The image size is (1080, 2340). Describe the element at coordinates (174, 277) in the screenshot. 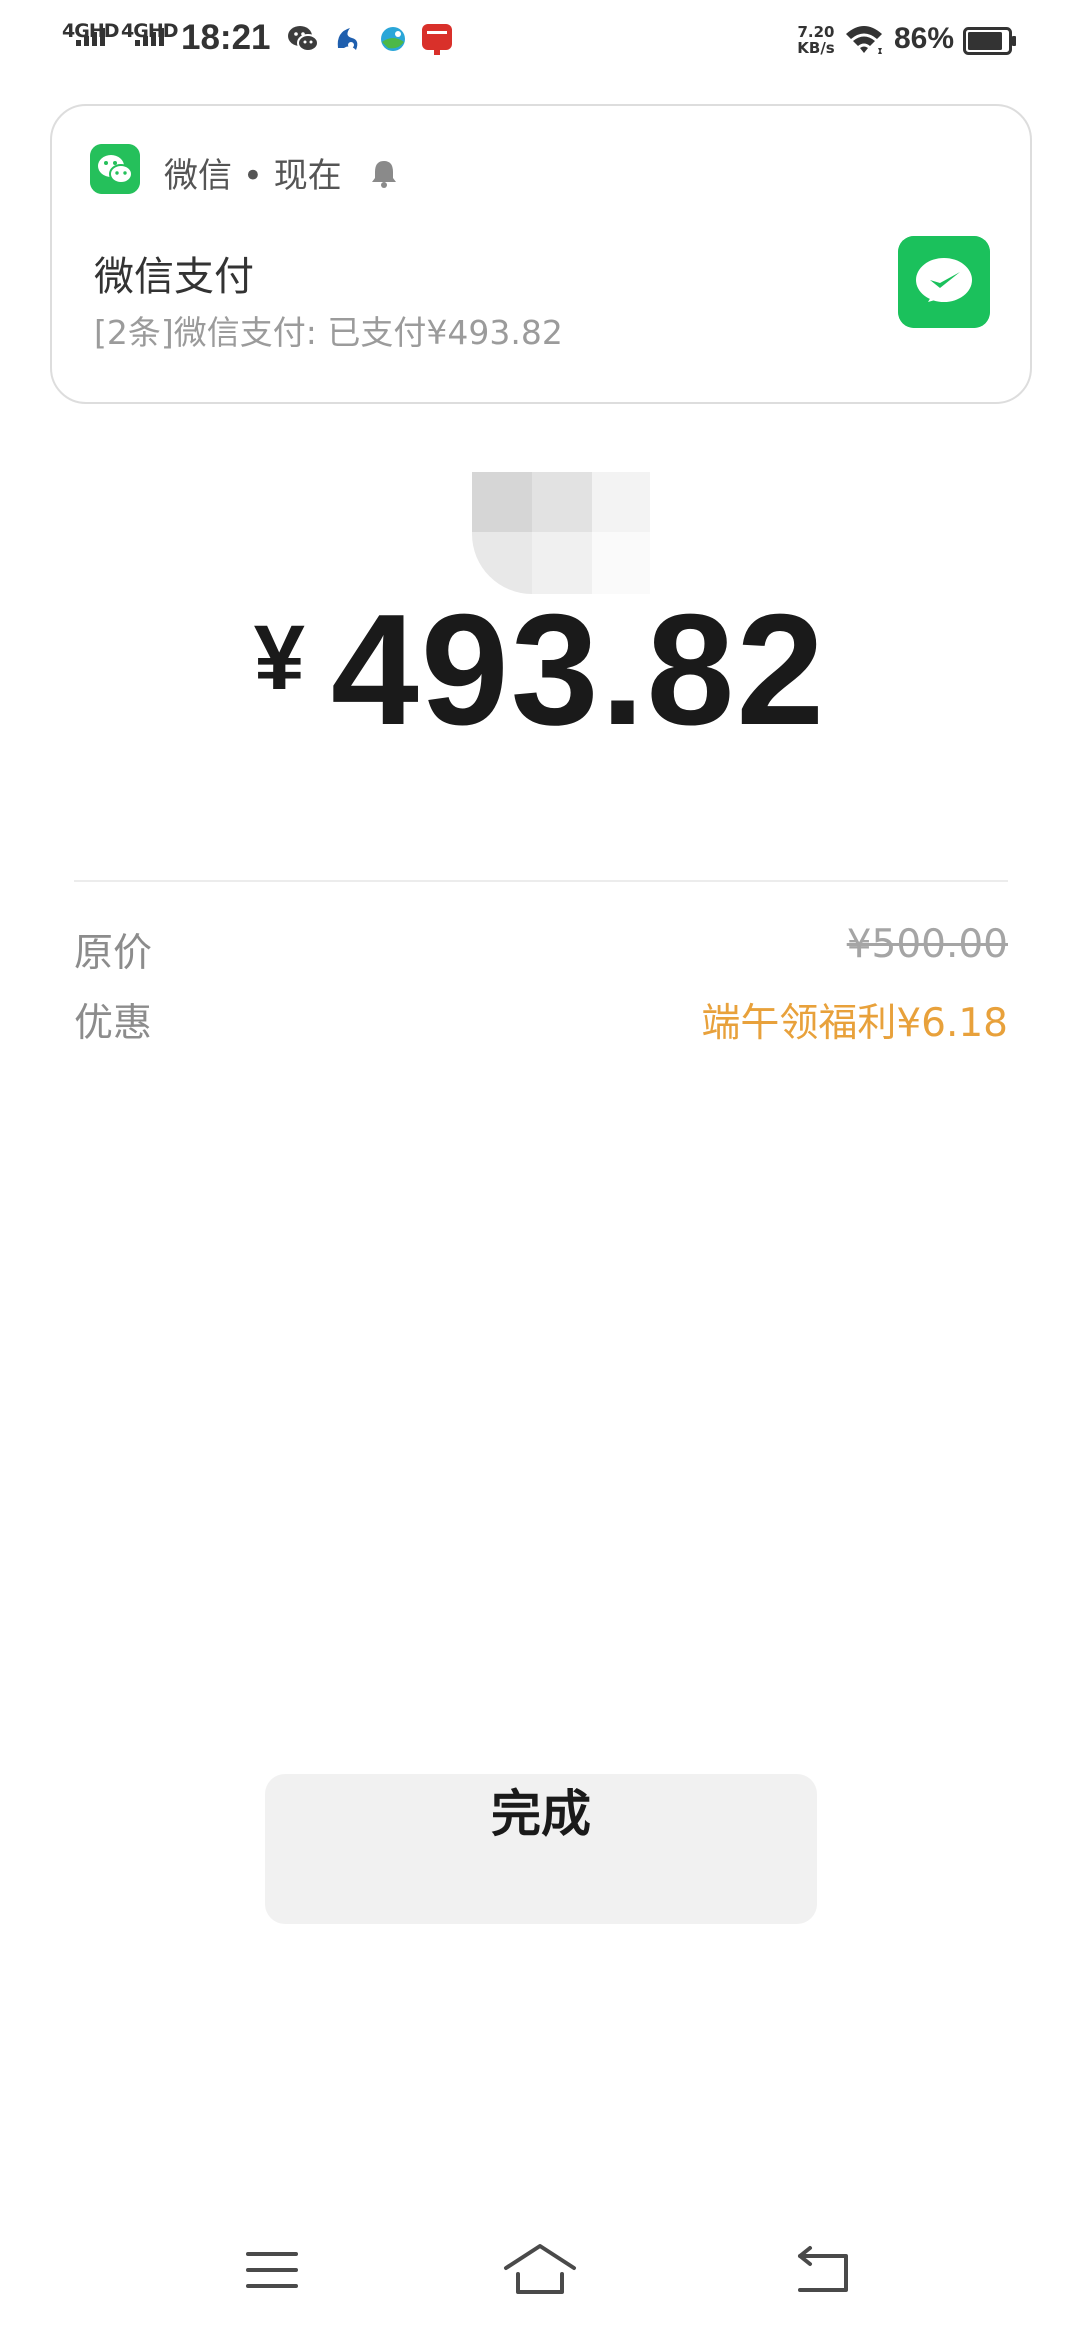

I see `notification-title: 微信支付` at that location.